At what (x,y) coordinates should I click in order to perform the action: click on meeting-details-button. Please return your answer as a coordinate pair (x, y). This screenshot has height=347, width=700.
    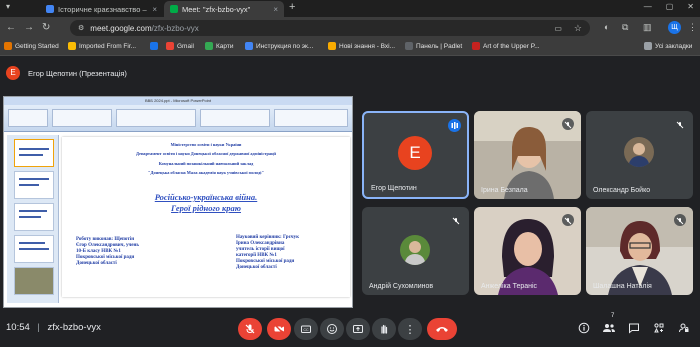
    Looking at the image, I should click on (584, 328).